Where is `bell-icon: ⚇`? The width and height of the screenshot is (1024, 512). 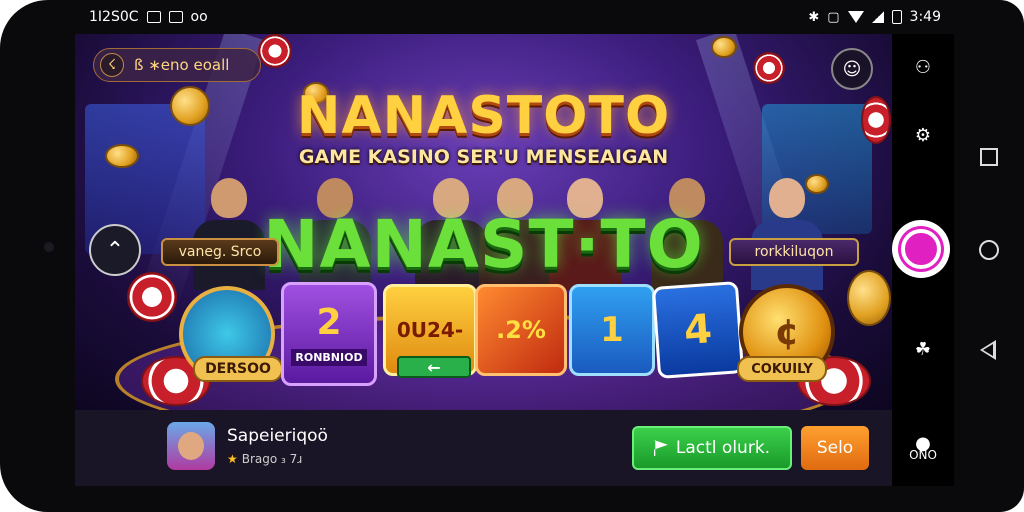
bell-icon: ⚇ is located at coordinates (923, 67).